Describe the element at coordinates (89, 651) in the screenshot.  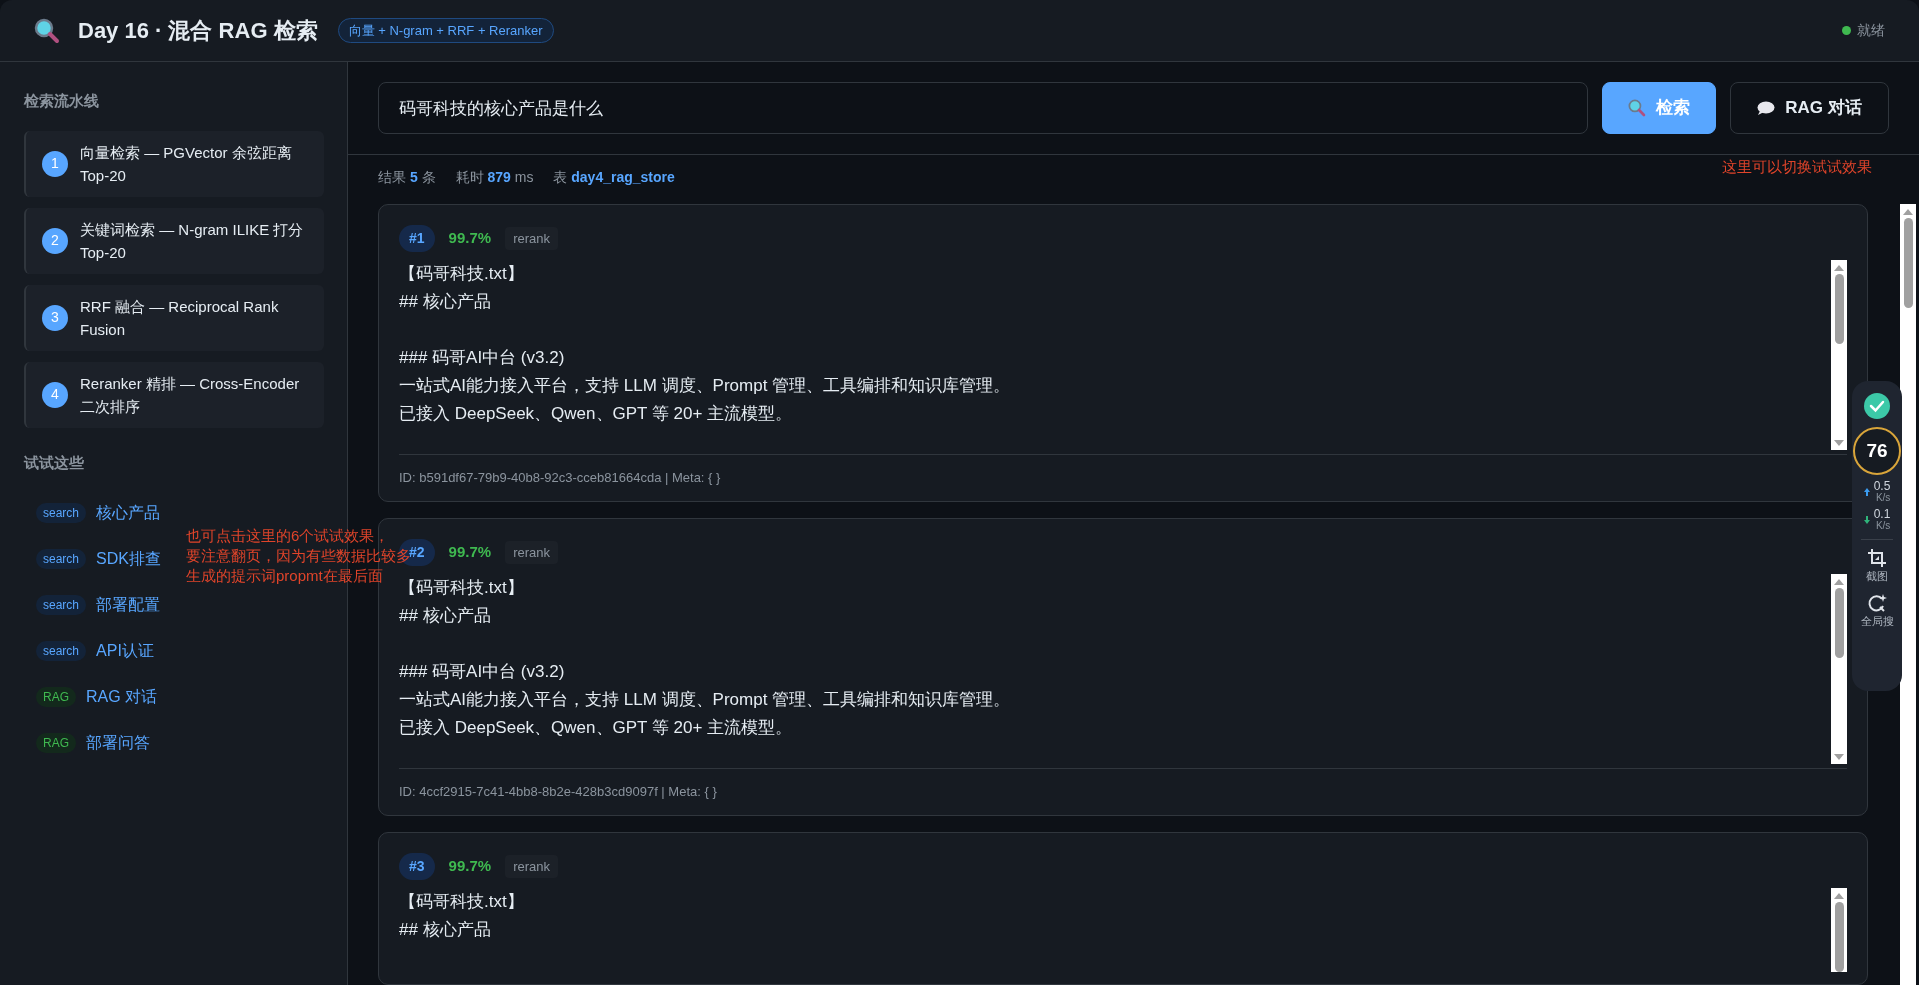
I see `try-item: search API认证` at that location.